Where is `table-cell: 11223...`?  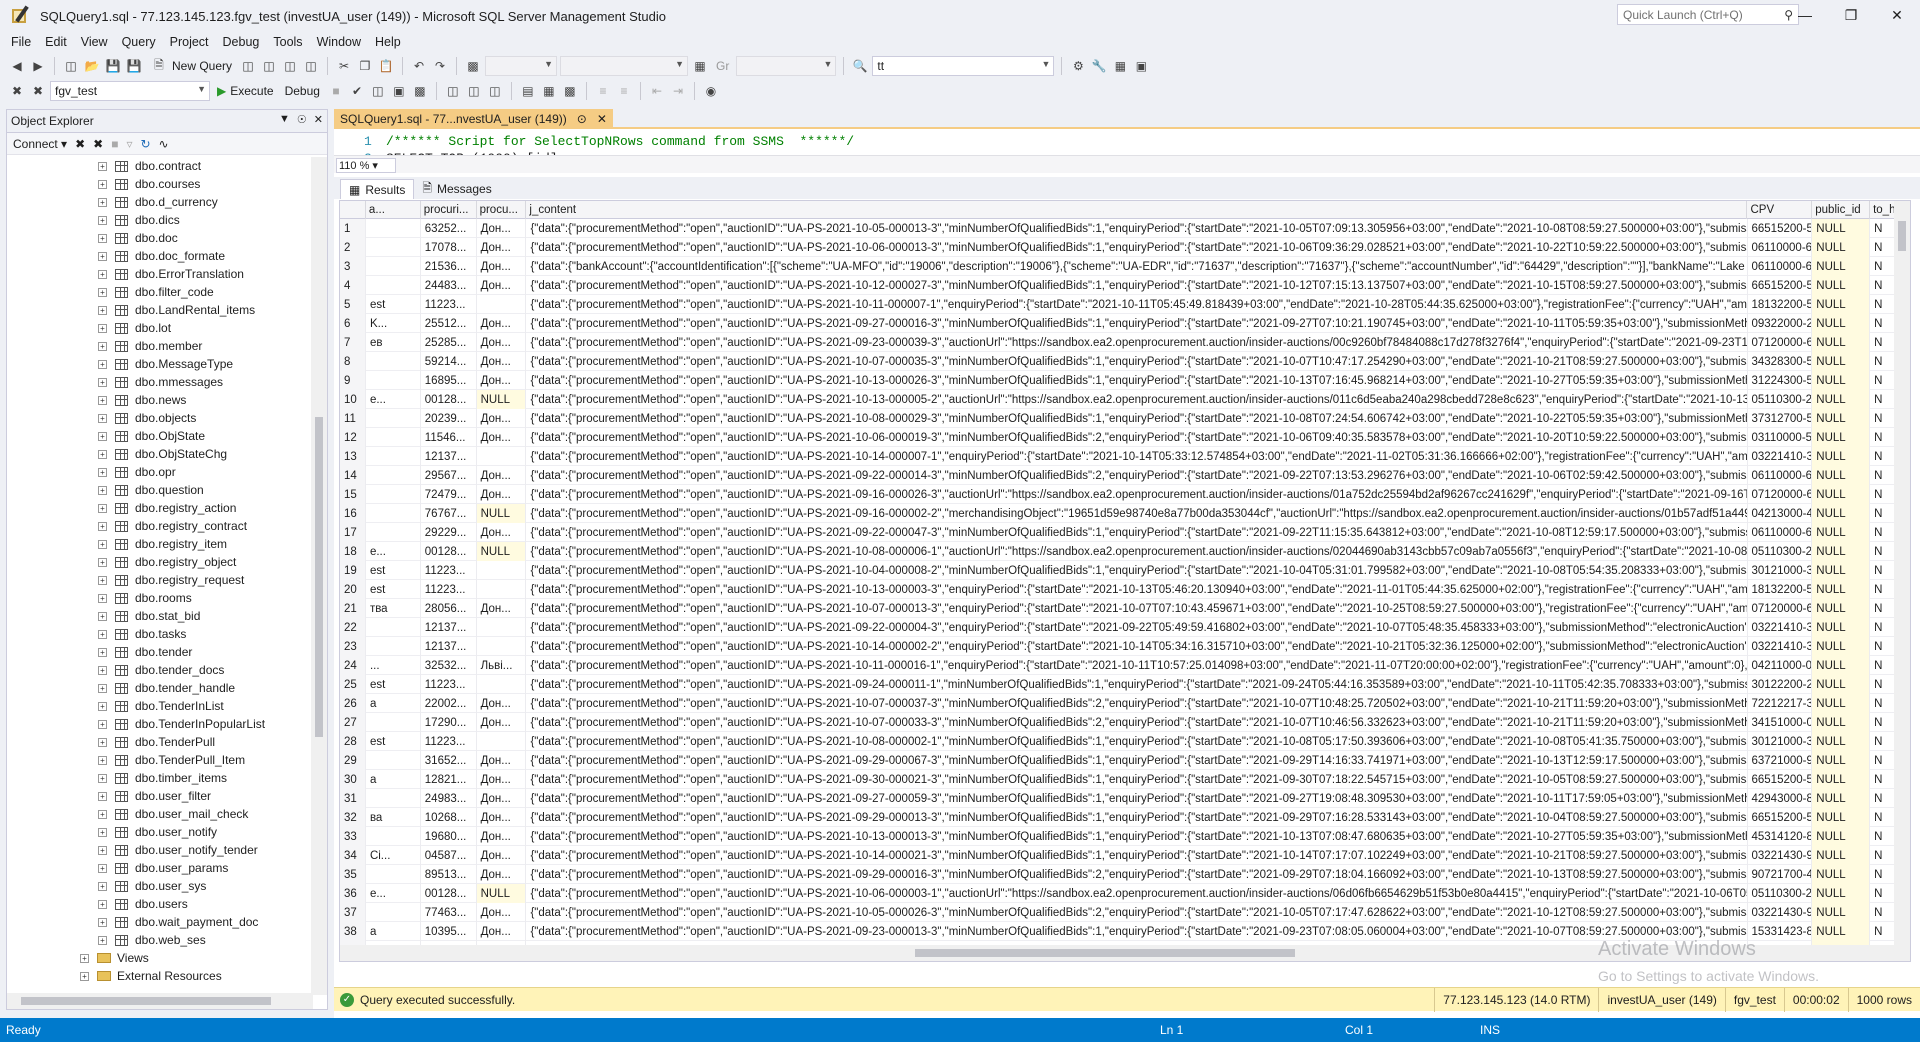 table-cell: 11223... is located at coordinates (449, 589).